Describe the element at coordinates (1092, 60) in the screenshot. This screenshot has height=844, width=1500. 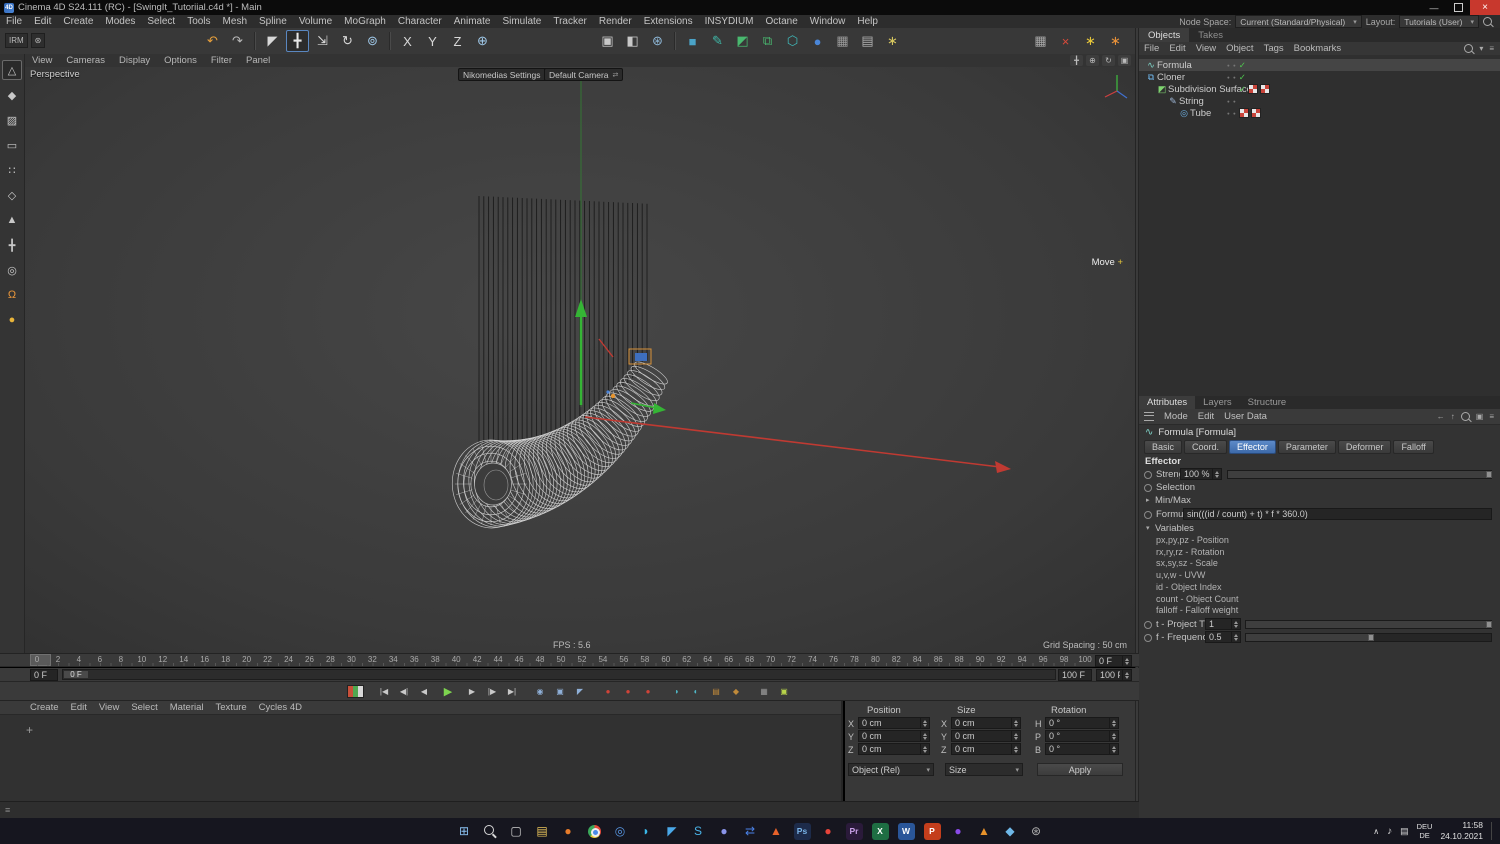
I see `zoom-view-icon: ⊕` at that location.